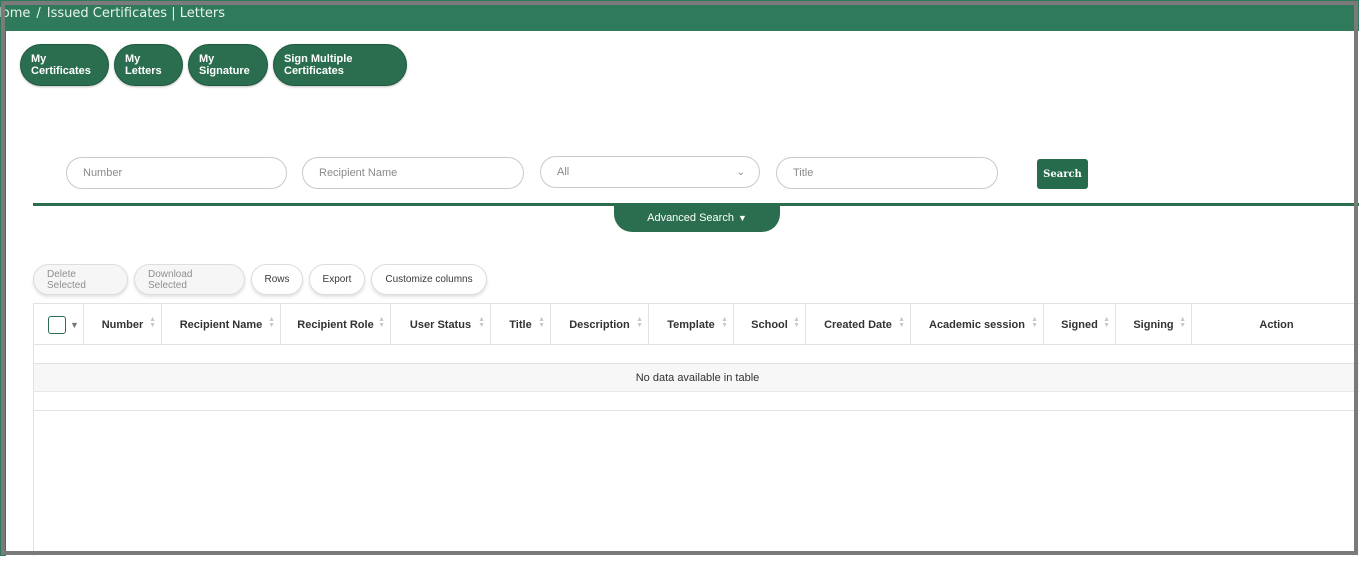 This screenshot has height=564, width=1363. What do you see at coordinates (697, 355) in the screenshot?
I see `table-spacer-row` at bounding box center [697, 355].